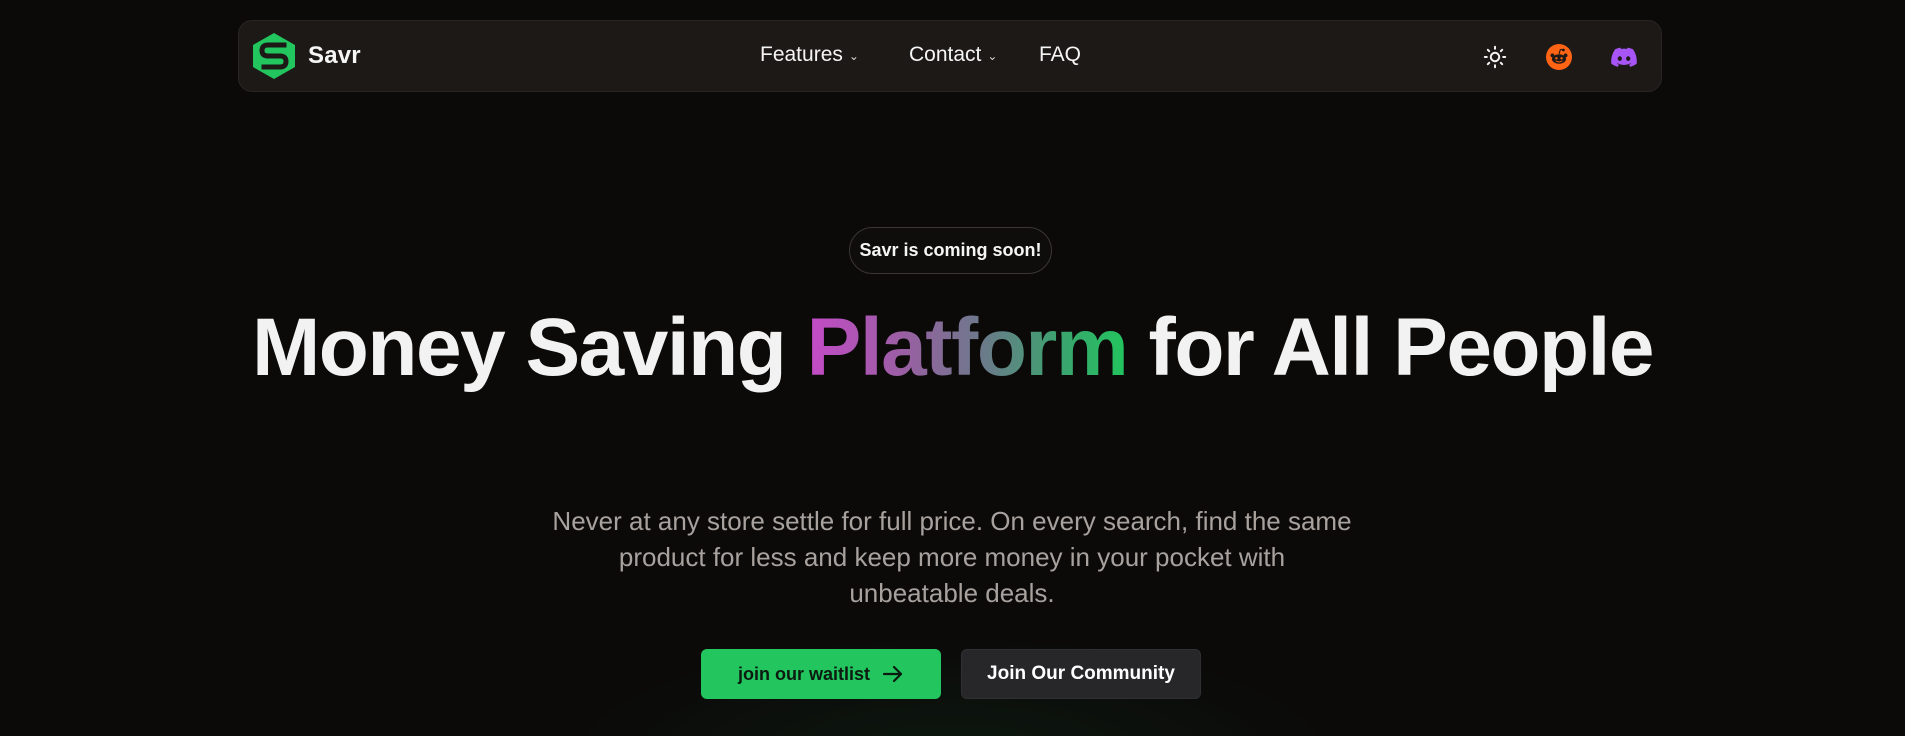 This screenshot has width=1905, height=736. I want to click on coming-soon-badge: Savr is coming soon!, so click(950, 250).